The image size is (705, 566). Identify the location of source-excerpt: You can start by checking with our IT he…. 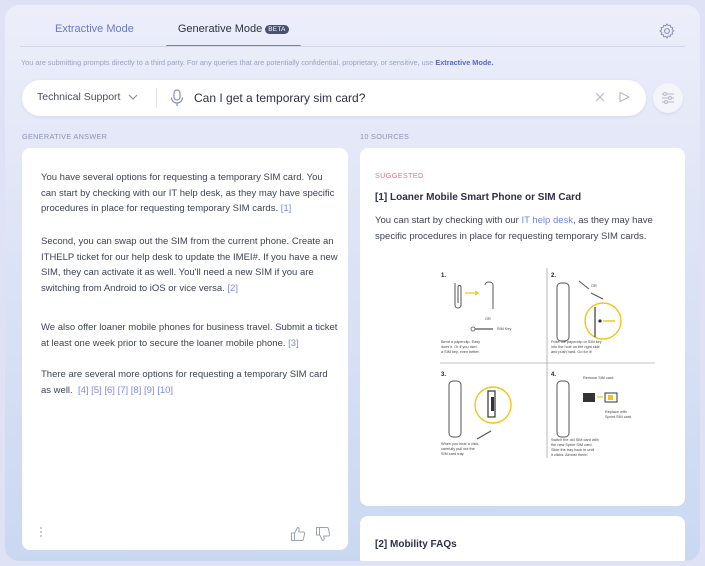
(525, 228).